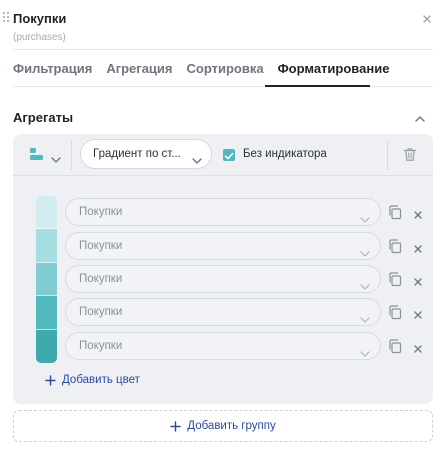  What do you see at coordinates (43, 117) in the screenshot?
I see `section-title: Агрегаты` at bounding box center [43, 117].